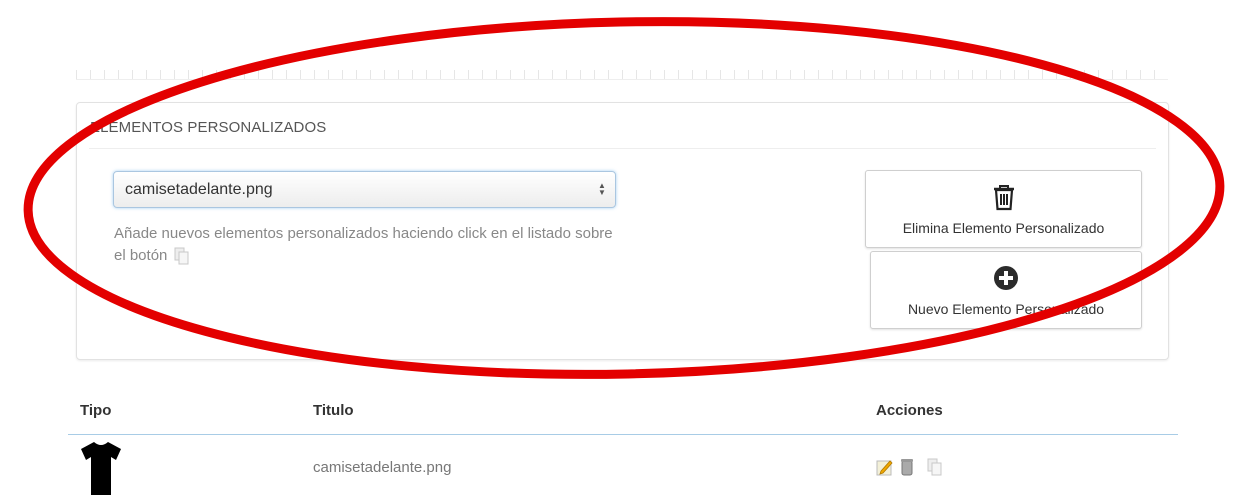 The image size is (1244, 495). I want to click on row-title: camisetadelante.png, so click(382, 467).